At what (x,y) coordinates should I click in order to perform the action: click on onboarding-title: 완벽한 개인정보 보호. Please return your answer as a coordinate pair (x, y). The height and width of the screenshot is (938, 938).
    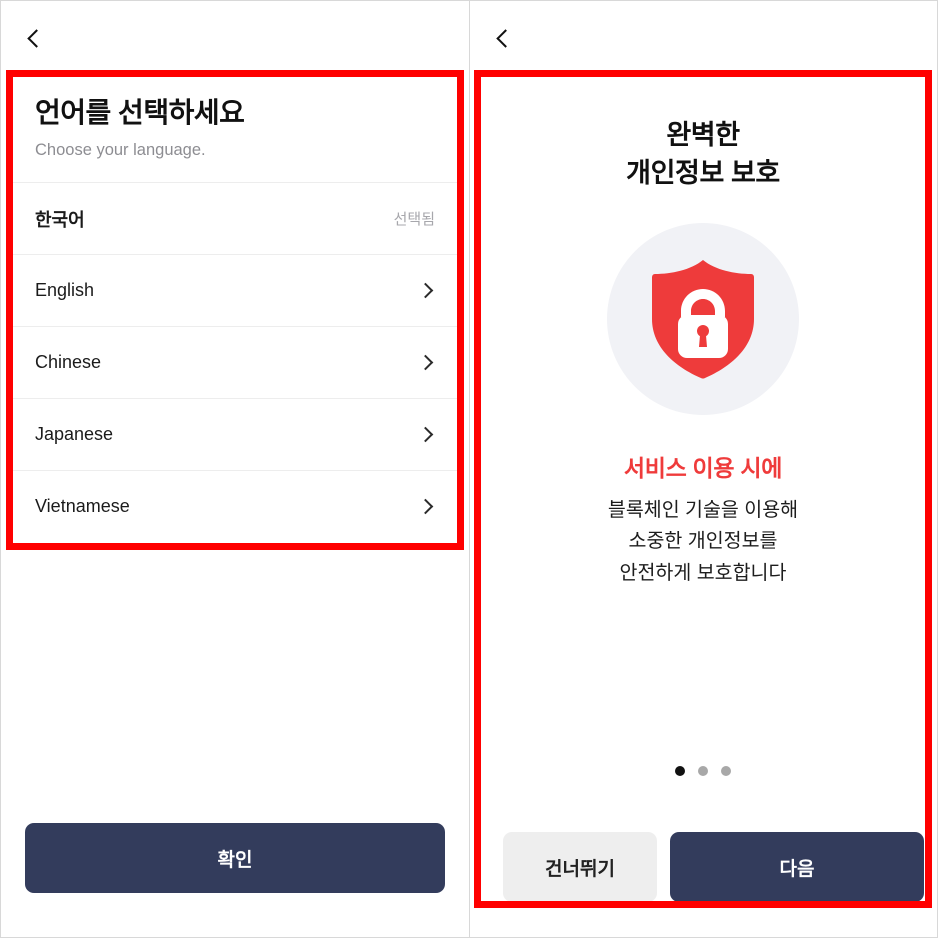
    Looking at the image, I should click on (703, 154).